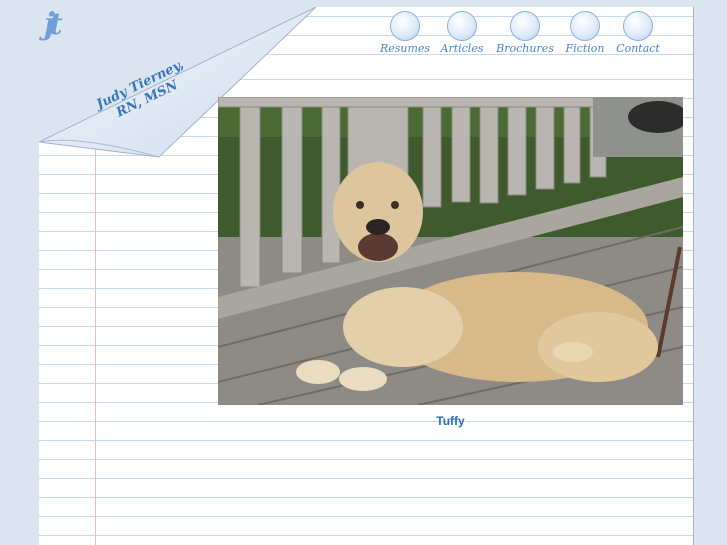  Describe the element at coordinates (462, 48) in the screenshot. I see `nav-articles-label: Articles` at that location.